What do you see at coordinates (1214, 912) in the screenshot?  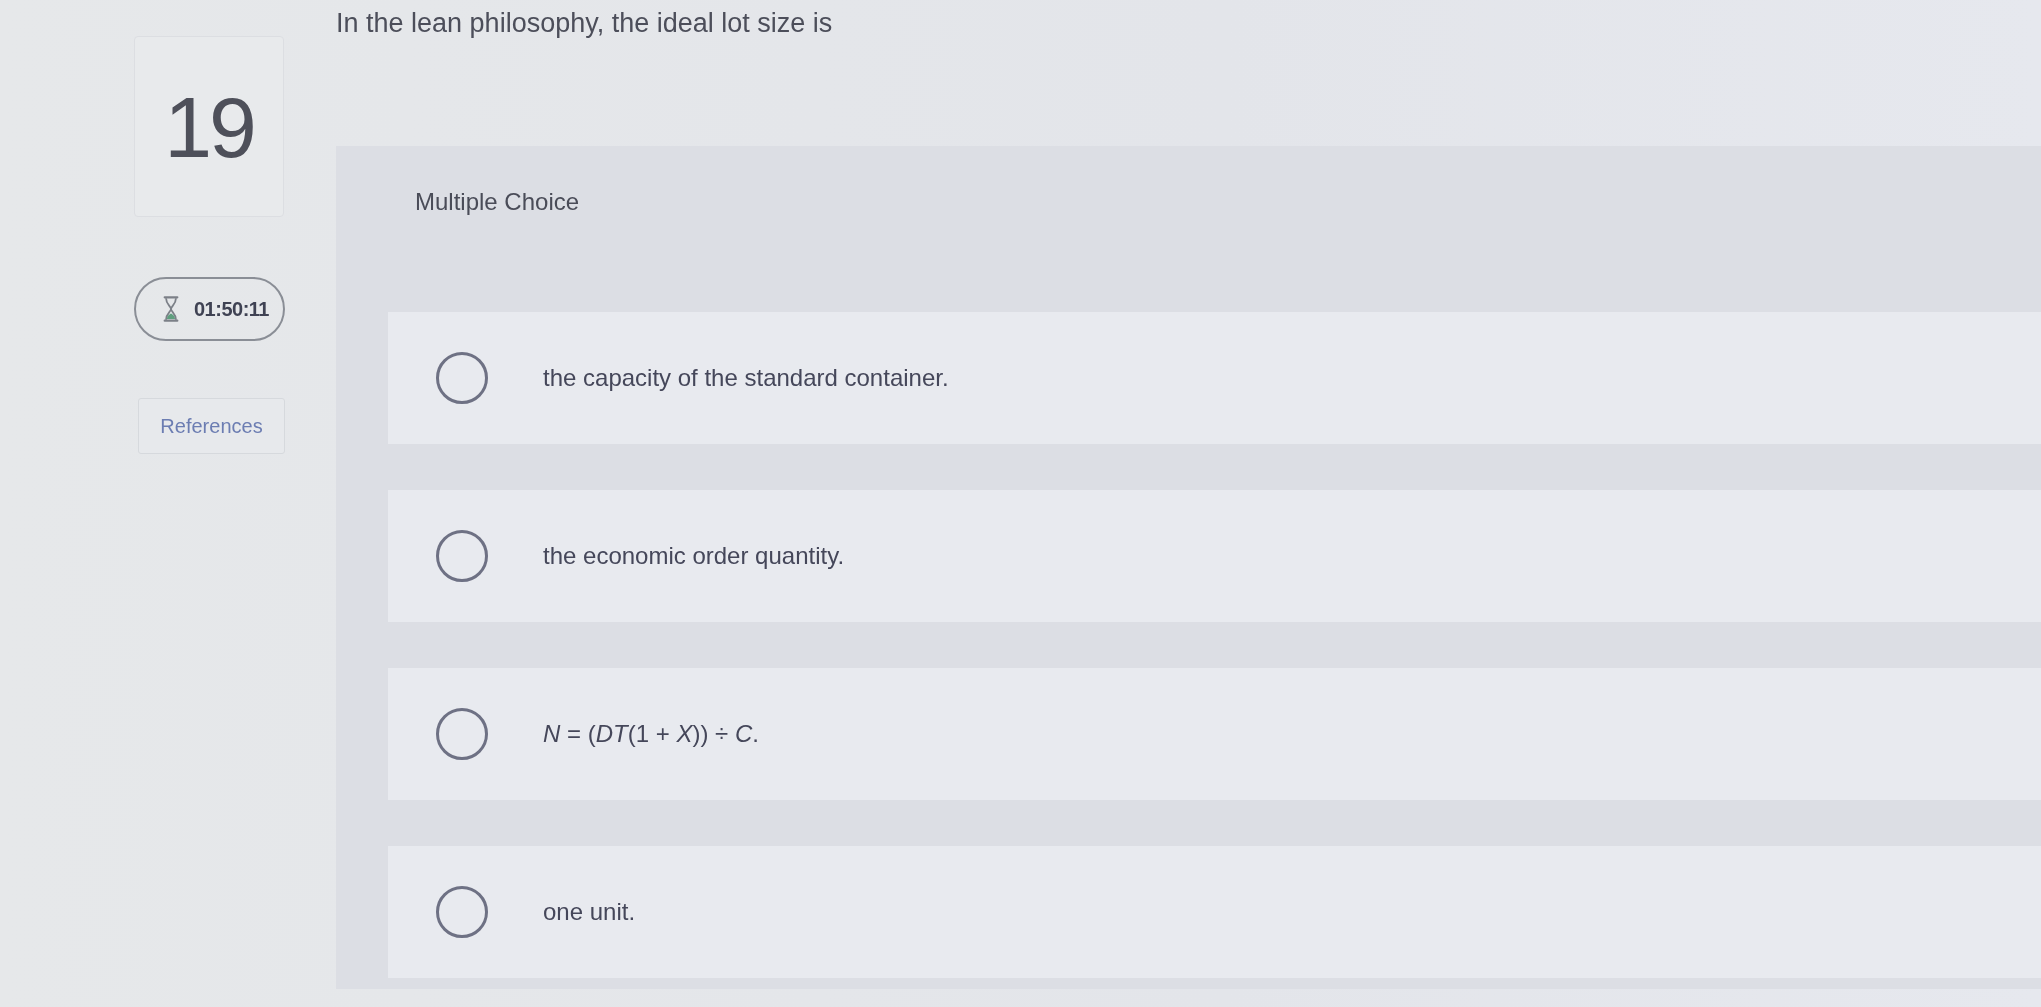 I see `answer-option: one unit.` at bounding box center [1214, 912].